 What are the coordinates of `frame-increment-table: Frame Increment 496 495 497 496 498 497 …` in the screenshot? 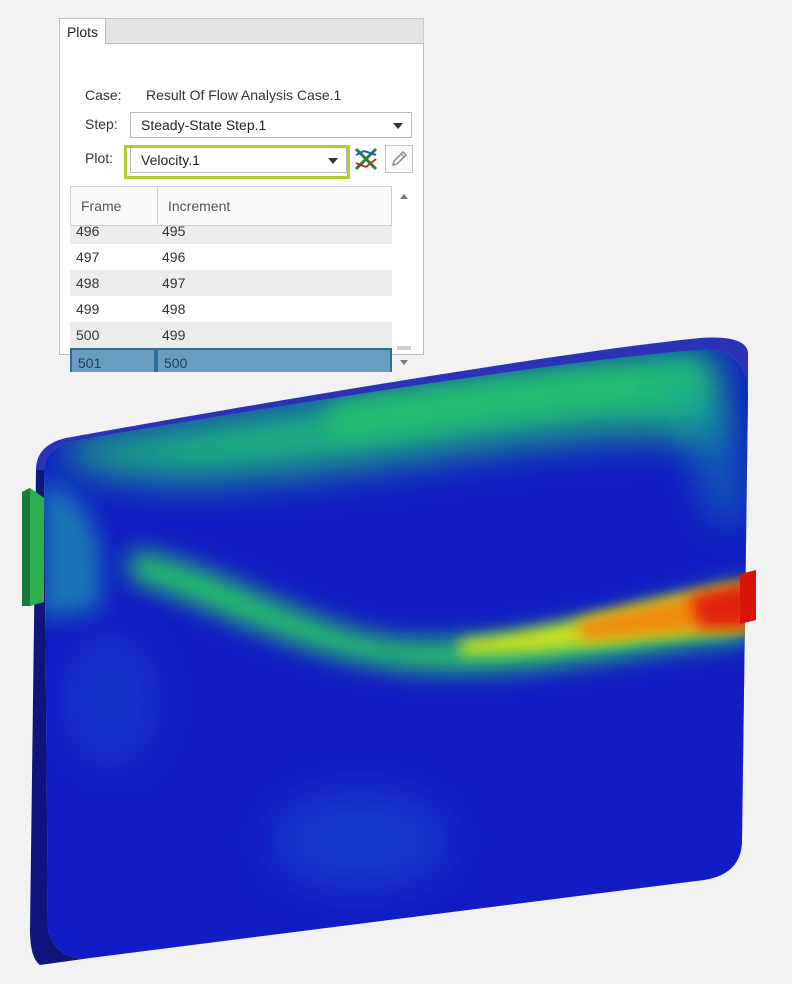 It's located at (231, 279).